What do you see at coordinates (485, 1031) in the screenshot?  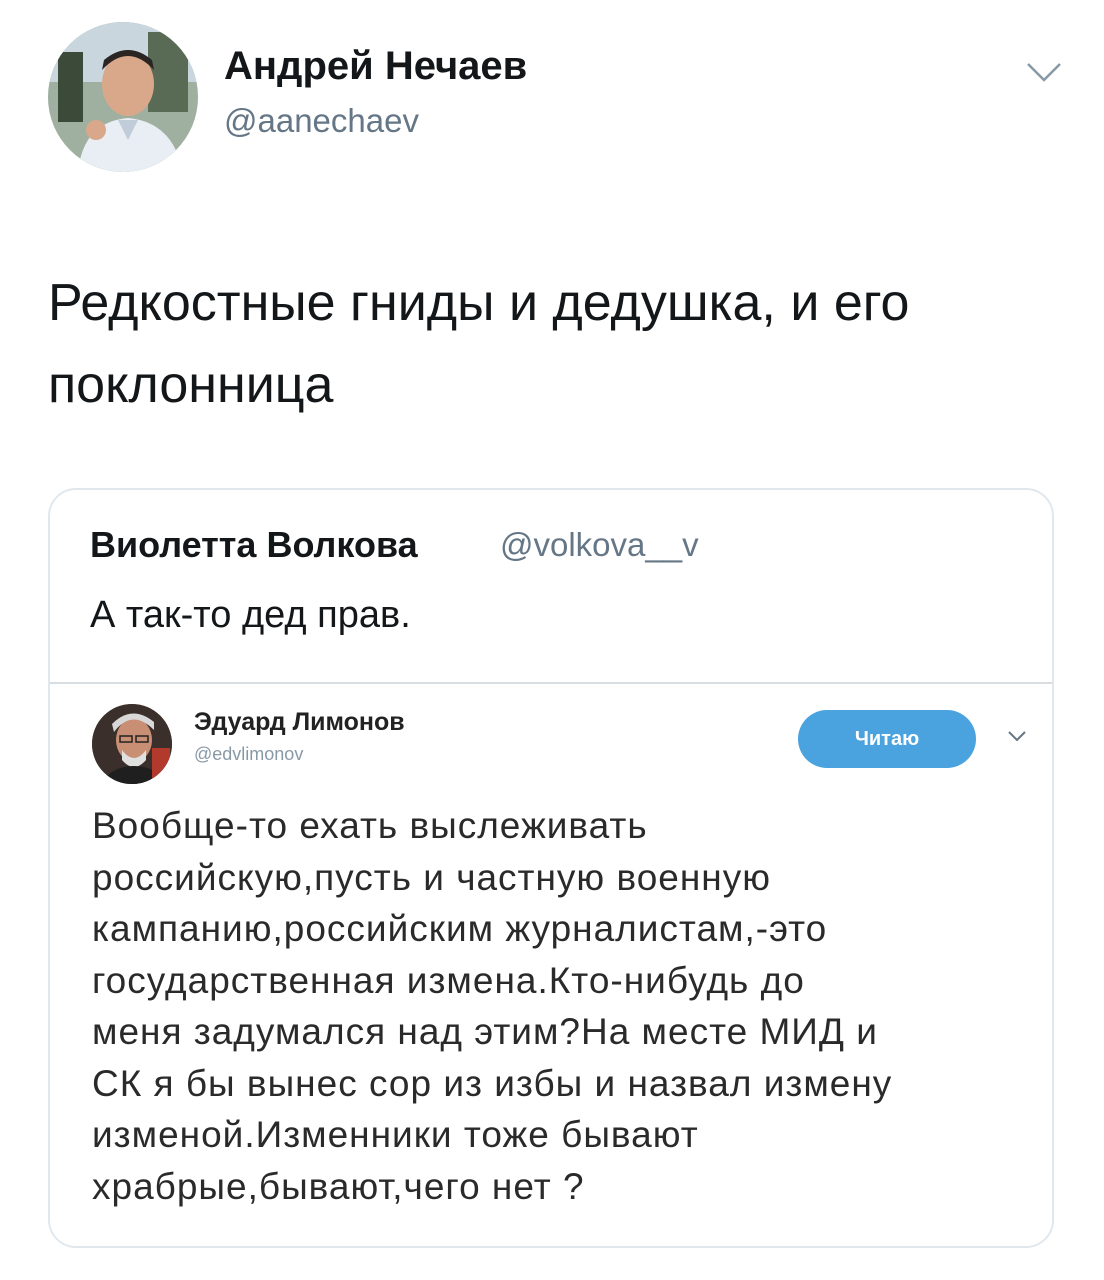 I see `embedded-text-line: меня задумался над этим?На месте МИД и` at bounding box center [485, 1031].